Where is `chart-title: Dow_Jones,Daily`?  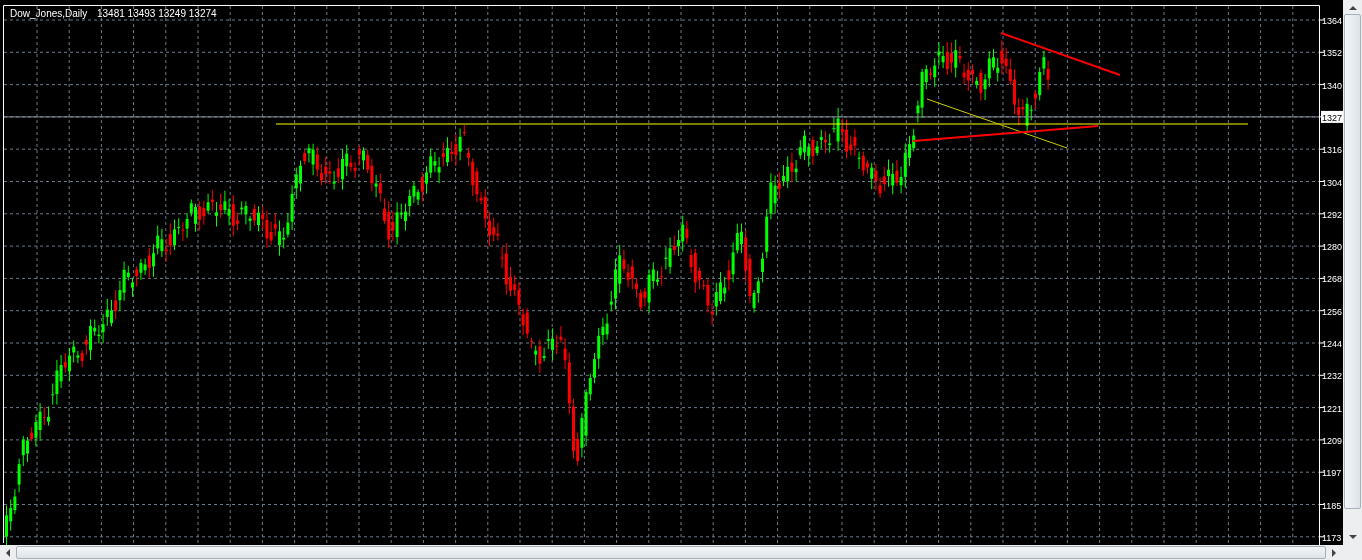 chart-title: Dow_Jones,Daily is located at coordinates (49, 13).